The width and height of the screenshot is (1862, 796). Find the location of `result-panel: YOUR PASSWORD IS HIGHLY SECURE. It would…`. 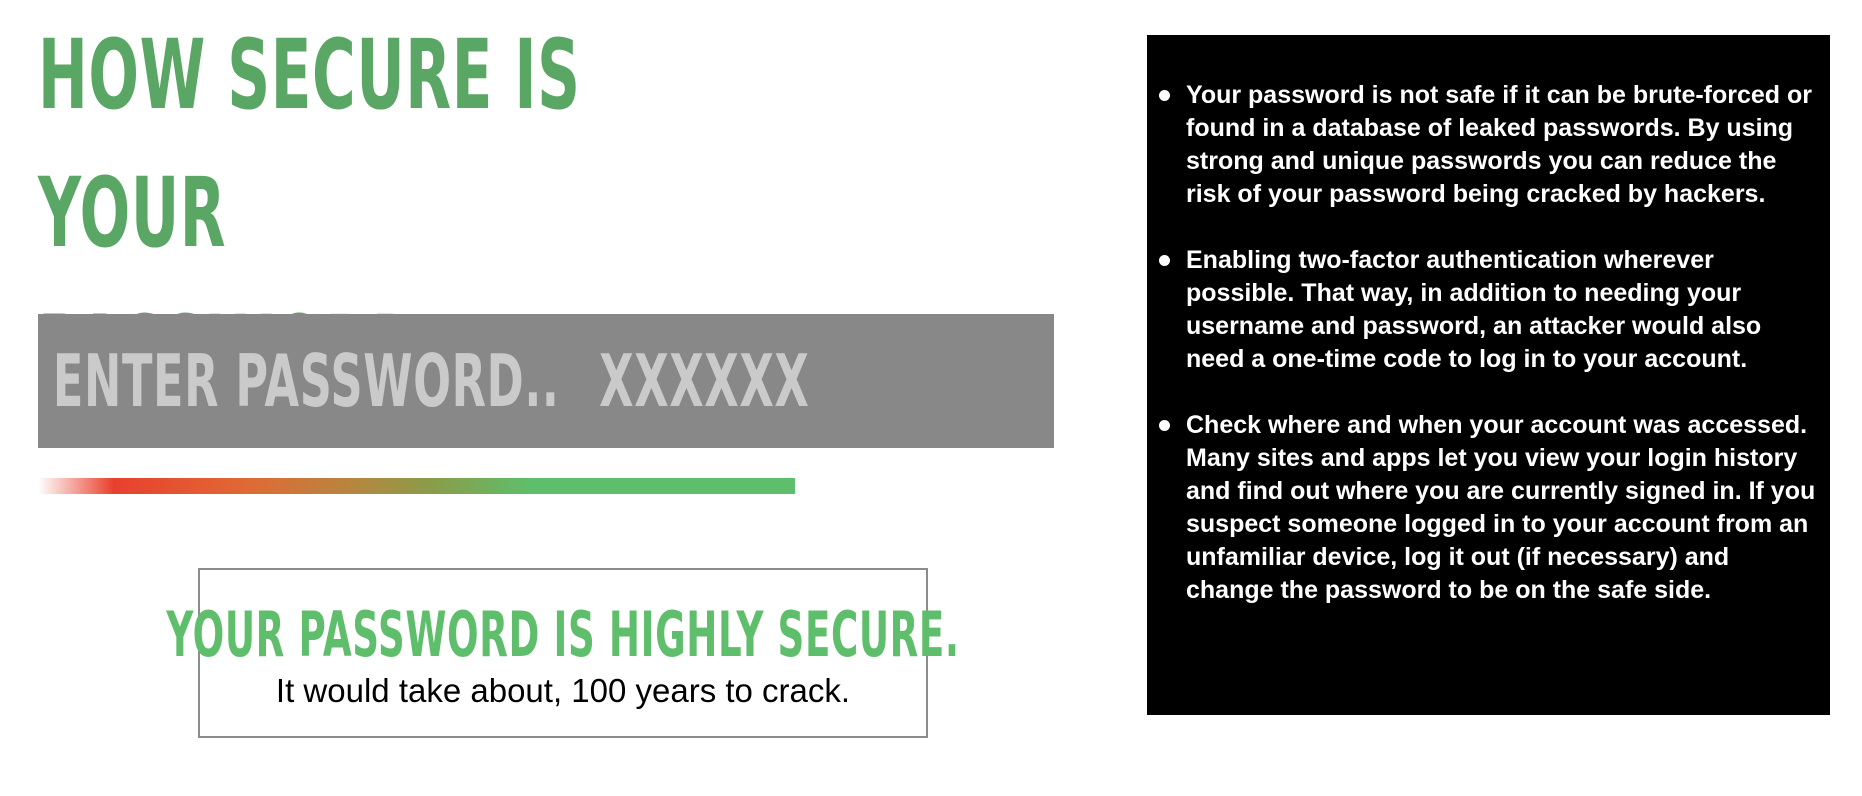

result-panel: YOUR PASSWORD IS HIGHLY SECURE. It would… is located at coordinates (562, 653).